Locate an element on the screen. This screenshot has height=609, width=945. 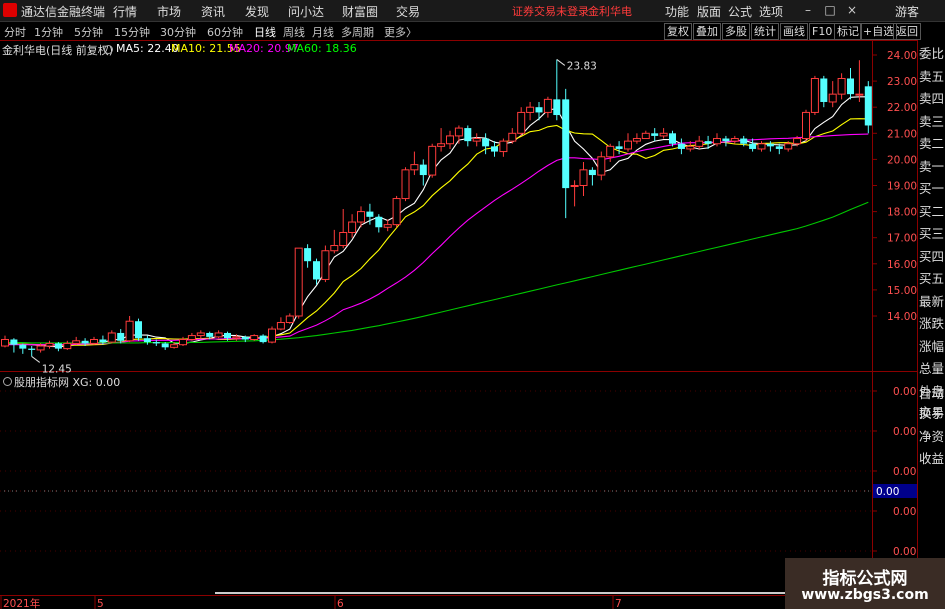
side-item-13: 涨幅 is located at coordinates (932, 347).